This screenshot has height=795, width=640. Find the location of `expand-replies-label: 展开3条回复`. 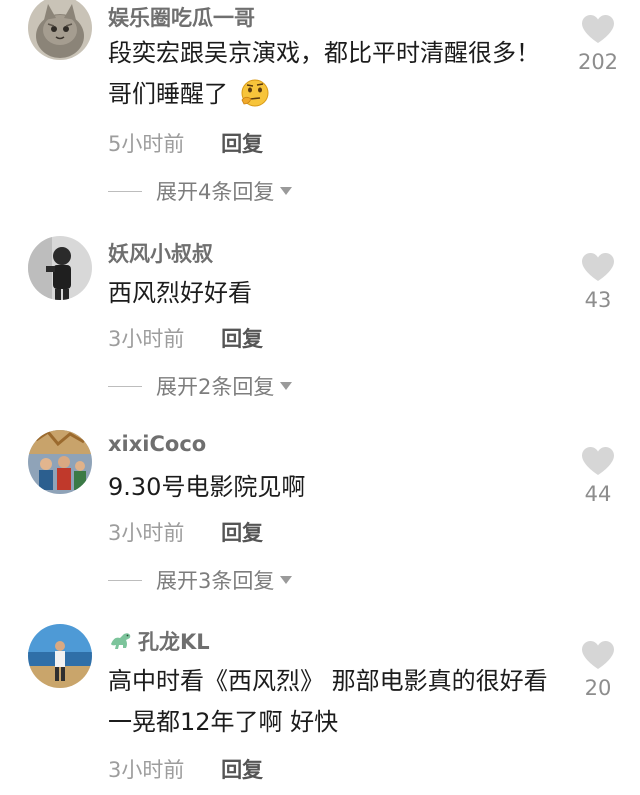

expand-replies-label: 展开3条回复 is located at coordinates (215, 581).